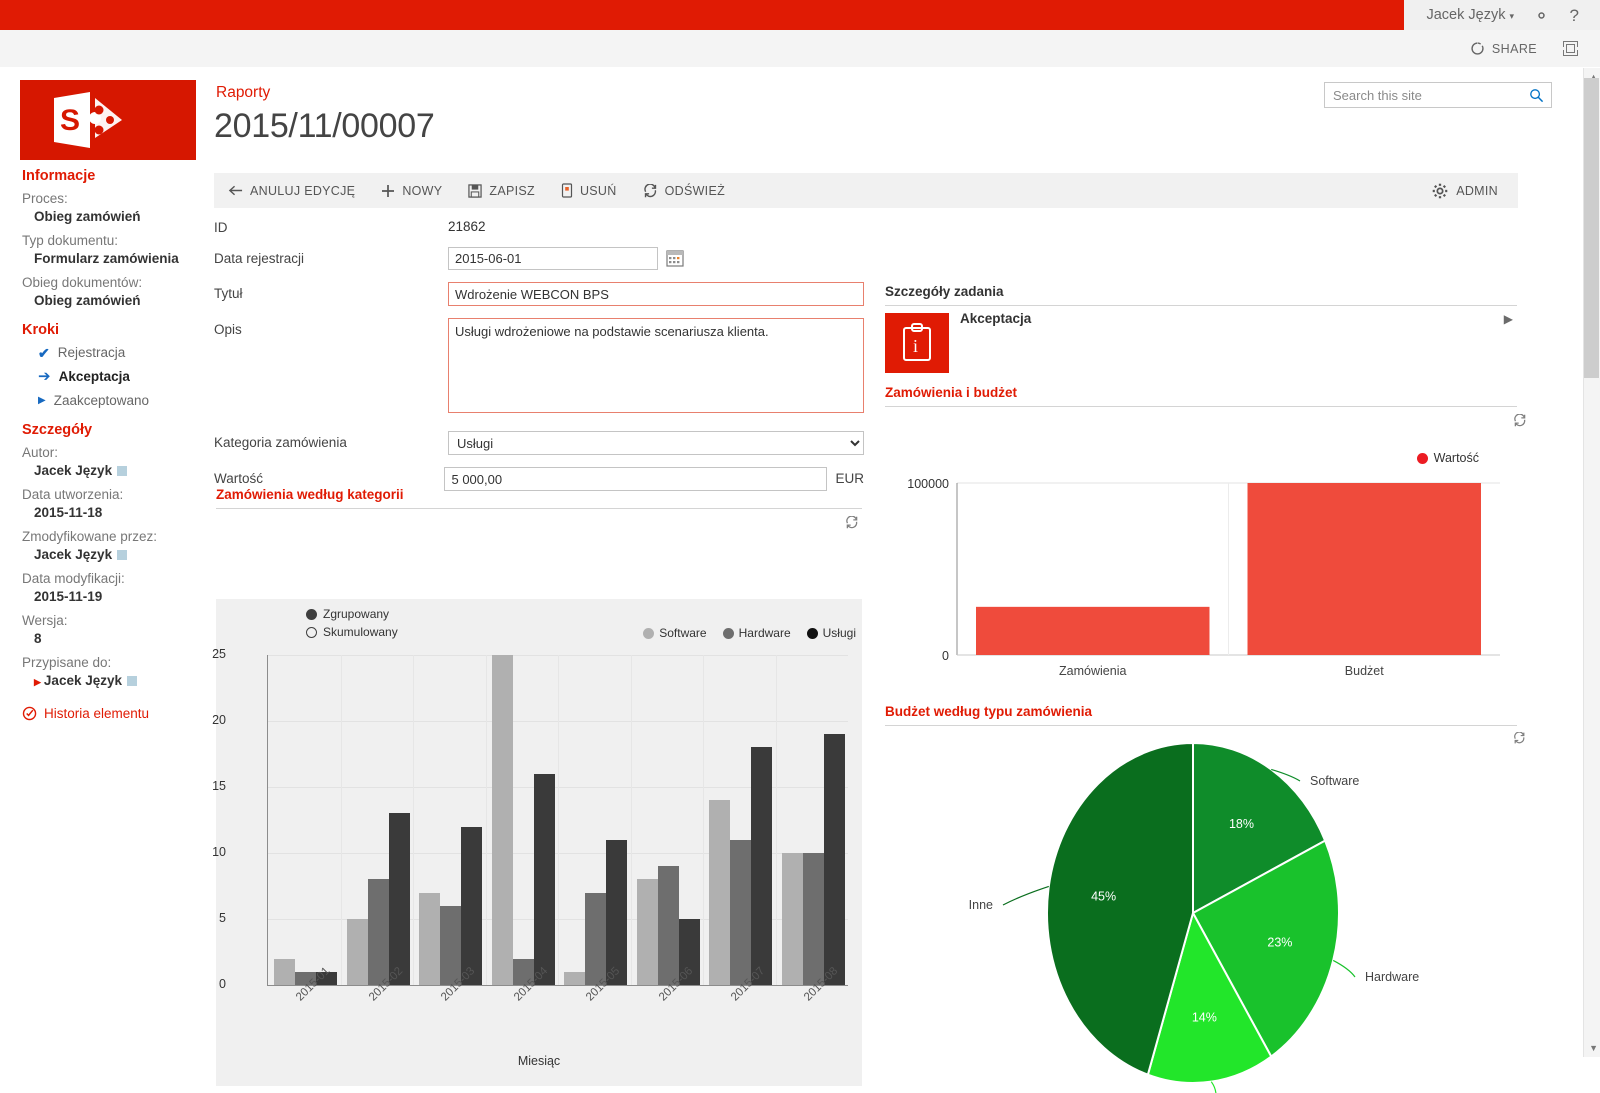 The image size is (1600, 1093). Describe the element at coordinates (1540, 95) in the screenshot. I see `search-icon` at that location.